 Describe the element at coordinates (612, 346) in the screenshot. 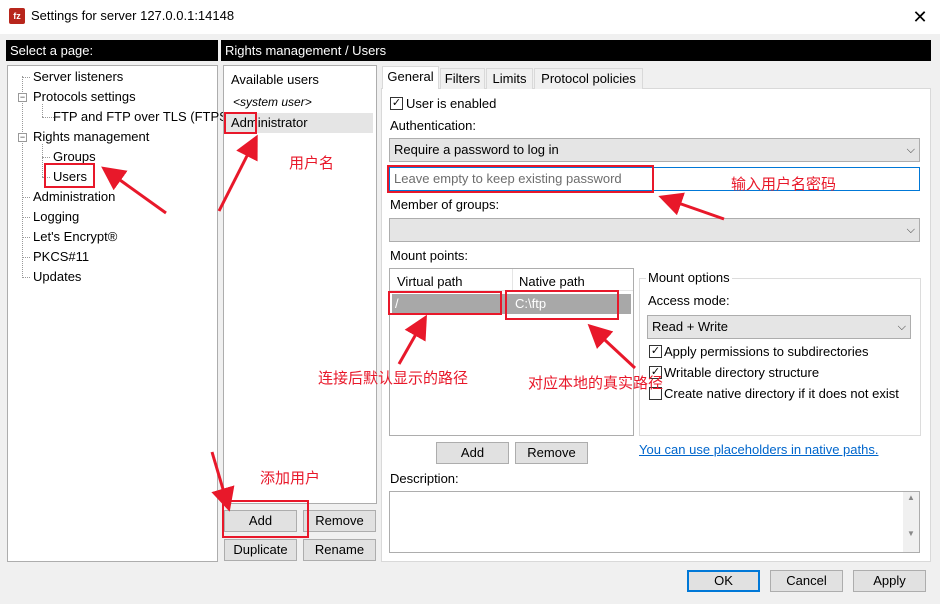

I see `arrow-to-native-path` at that location.